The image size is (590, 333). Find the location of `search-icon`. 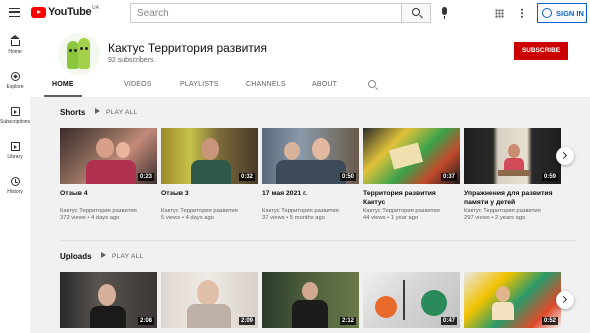

search-icon is located at coordinates (416, 12).